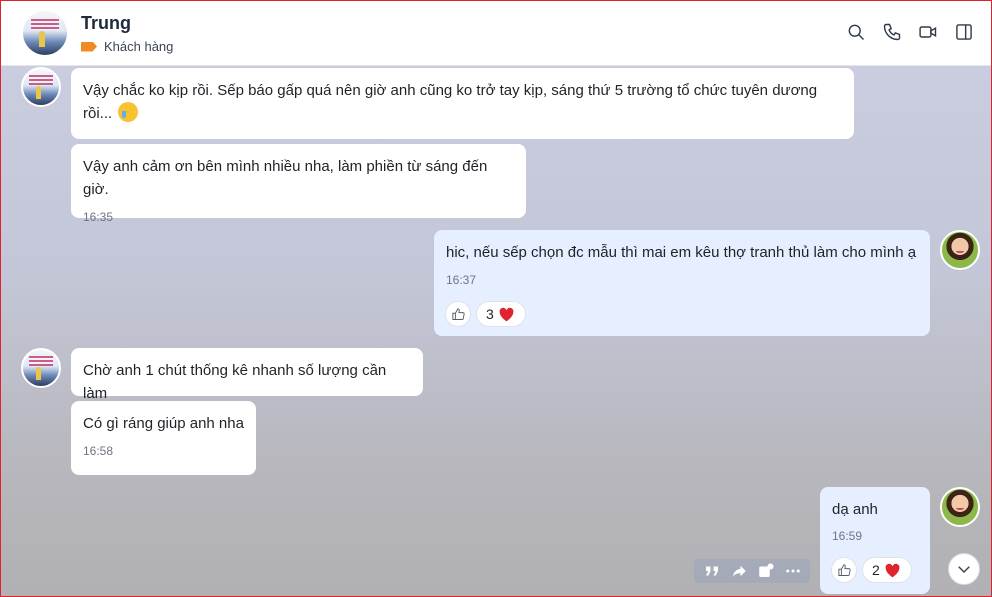 The height and width of the screenshot is (597, 992). I want to click on message-time: 16:35, so click(98, 217).